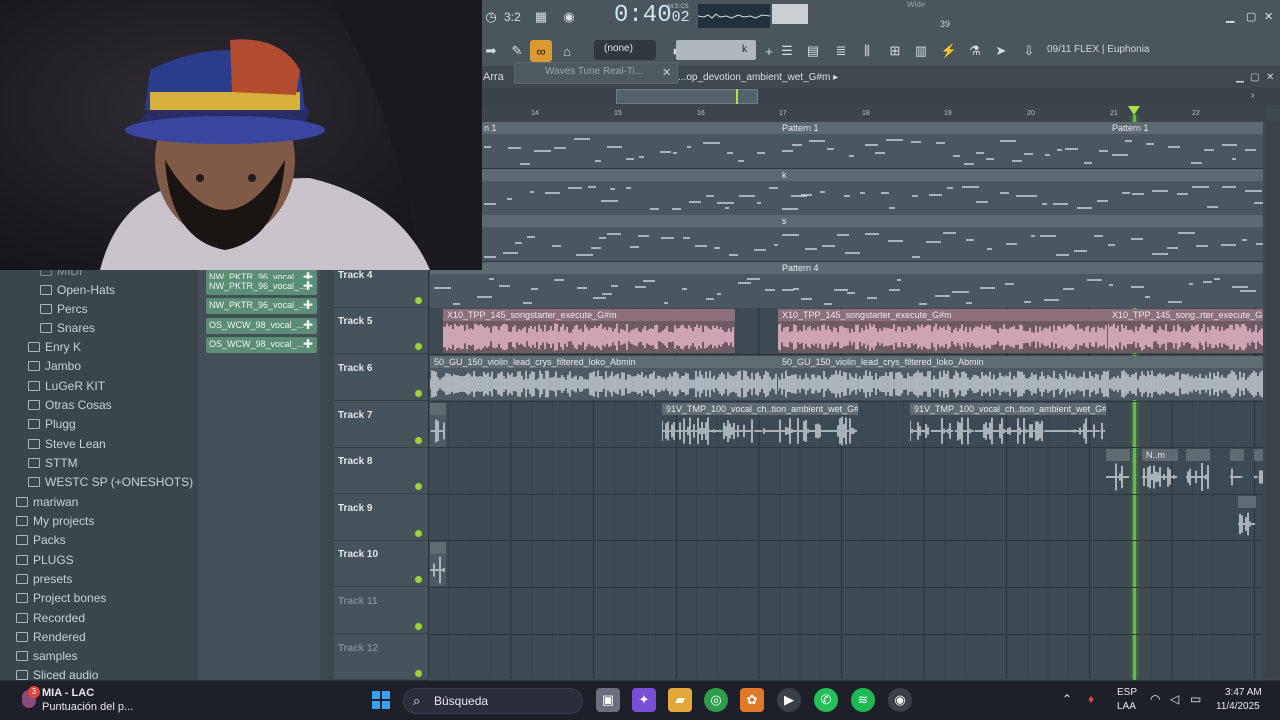 This screenshot has height=720, width=1280. What do you see at coordinates (53, 463) in the screenshot?
I see `browser-item: STTM` at bounding box center [53, 463].